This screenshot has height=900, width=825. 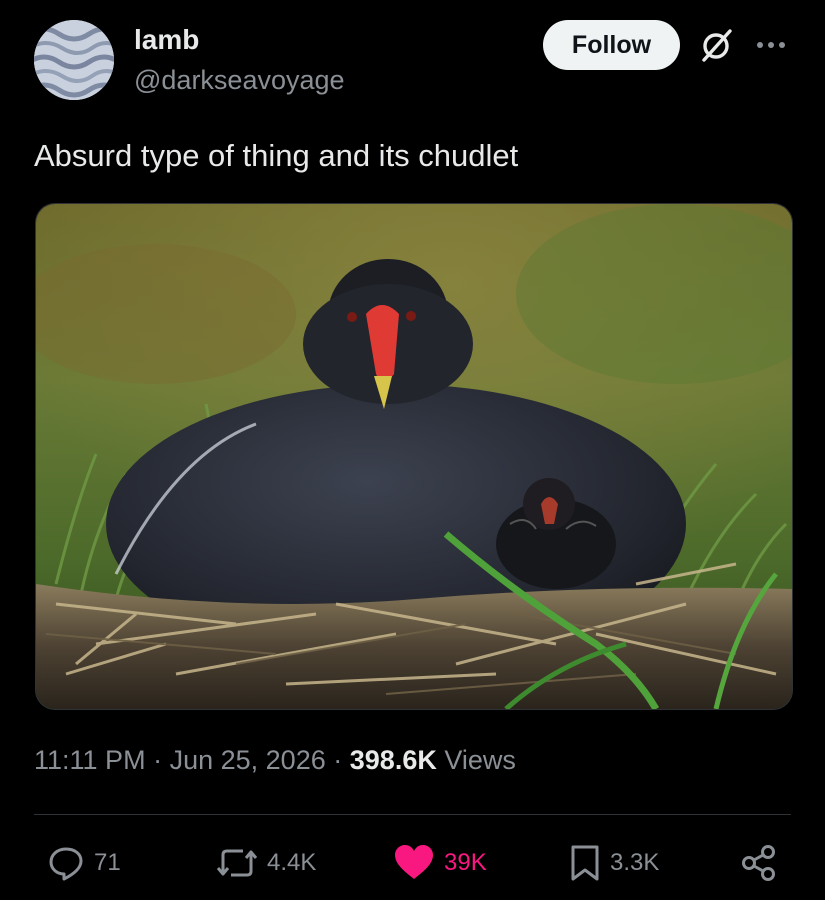 I want to click on grok-icon, so click(x=716, y=46).